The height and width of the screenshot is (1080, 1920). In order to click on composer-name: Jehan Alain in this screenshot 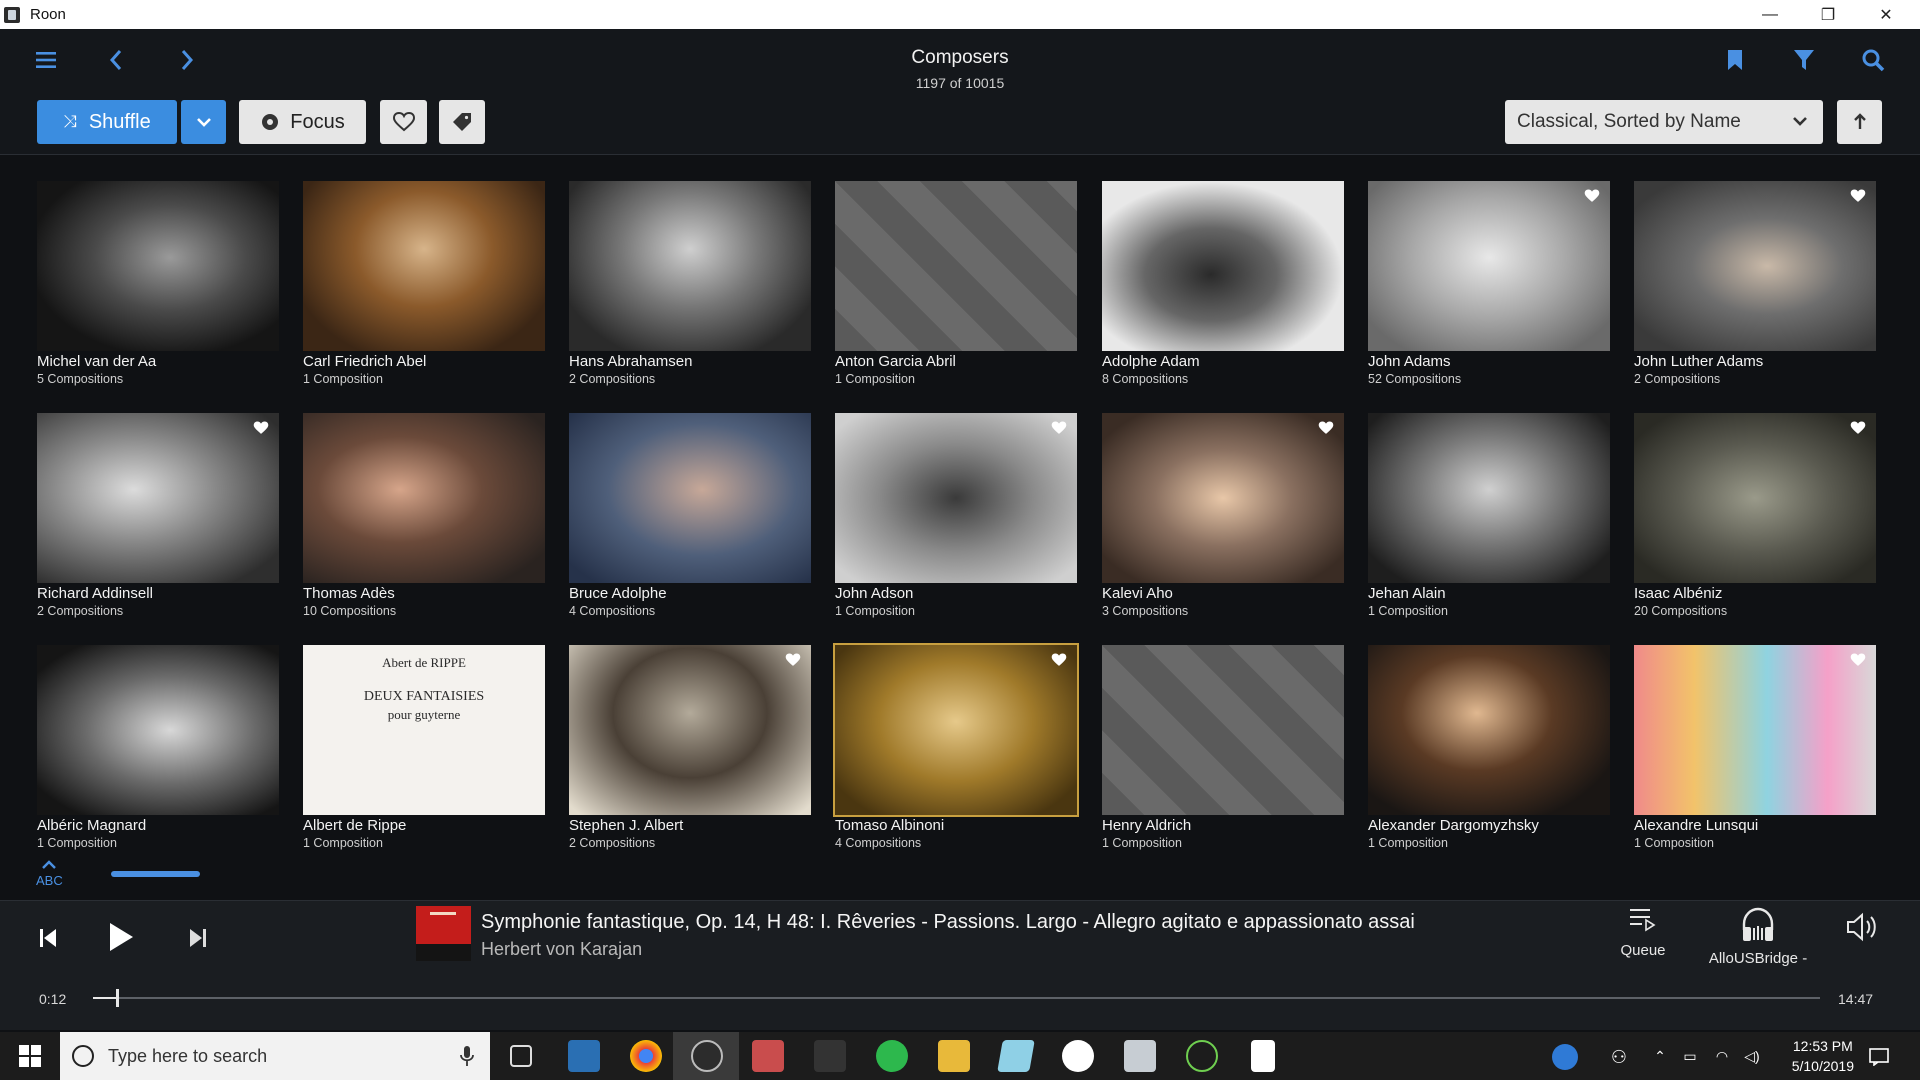, I will do `click(1407, 593)`.